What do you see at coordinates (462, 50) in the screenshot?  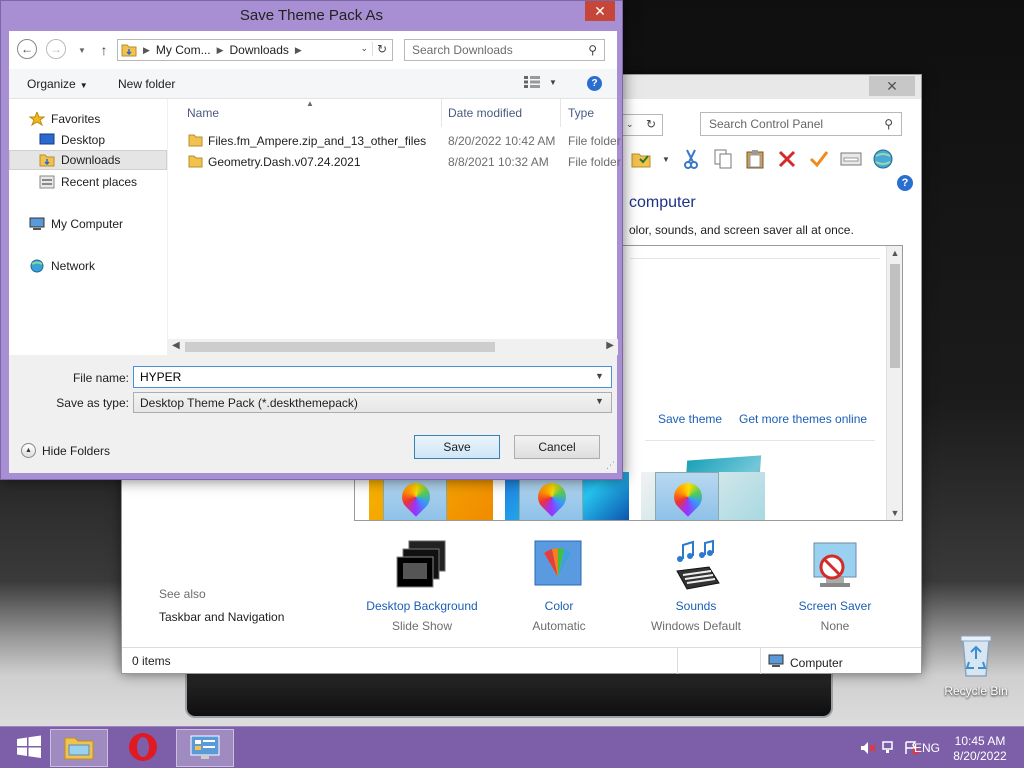 I see `search-placeholder: Search Downloads` at bounding box center [462, 50].